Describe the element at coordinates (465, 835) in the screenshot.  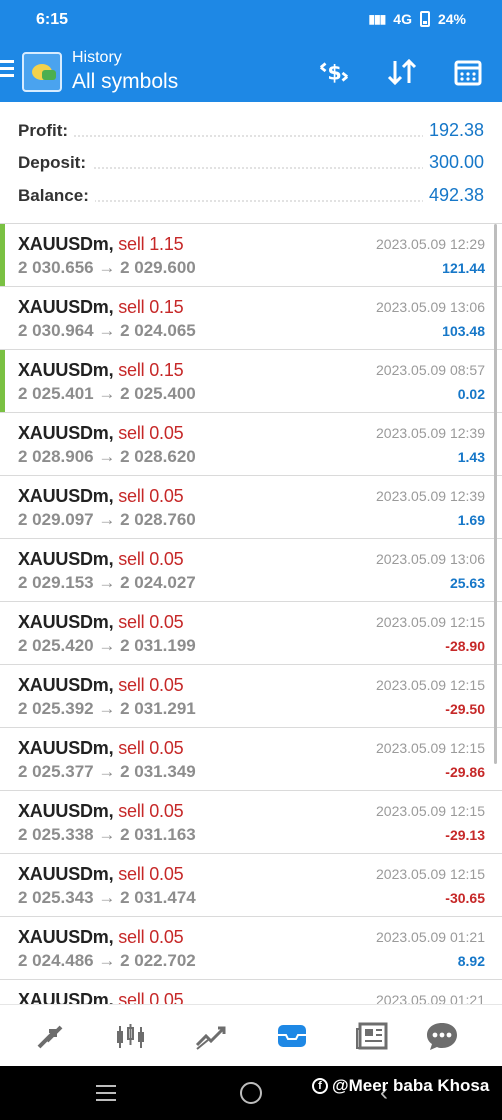
I see `trade-profit: -29.13` at that location.